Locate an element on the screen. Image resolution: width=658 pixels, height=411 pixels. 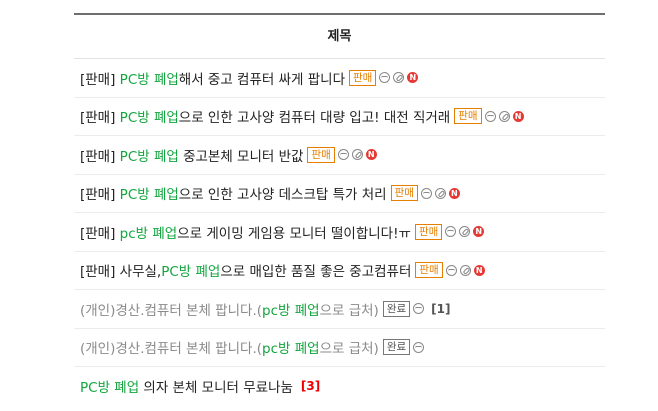
post-title-link: [판매] pc방 폐업으로 게이밍 게임용 모니터 떨이합니다!ㅠ is located at coordinates (245, 232).